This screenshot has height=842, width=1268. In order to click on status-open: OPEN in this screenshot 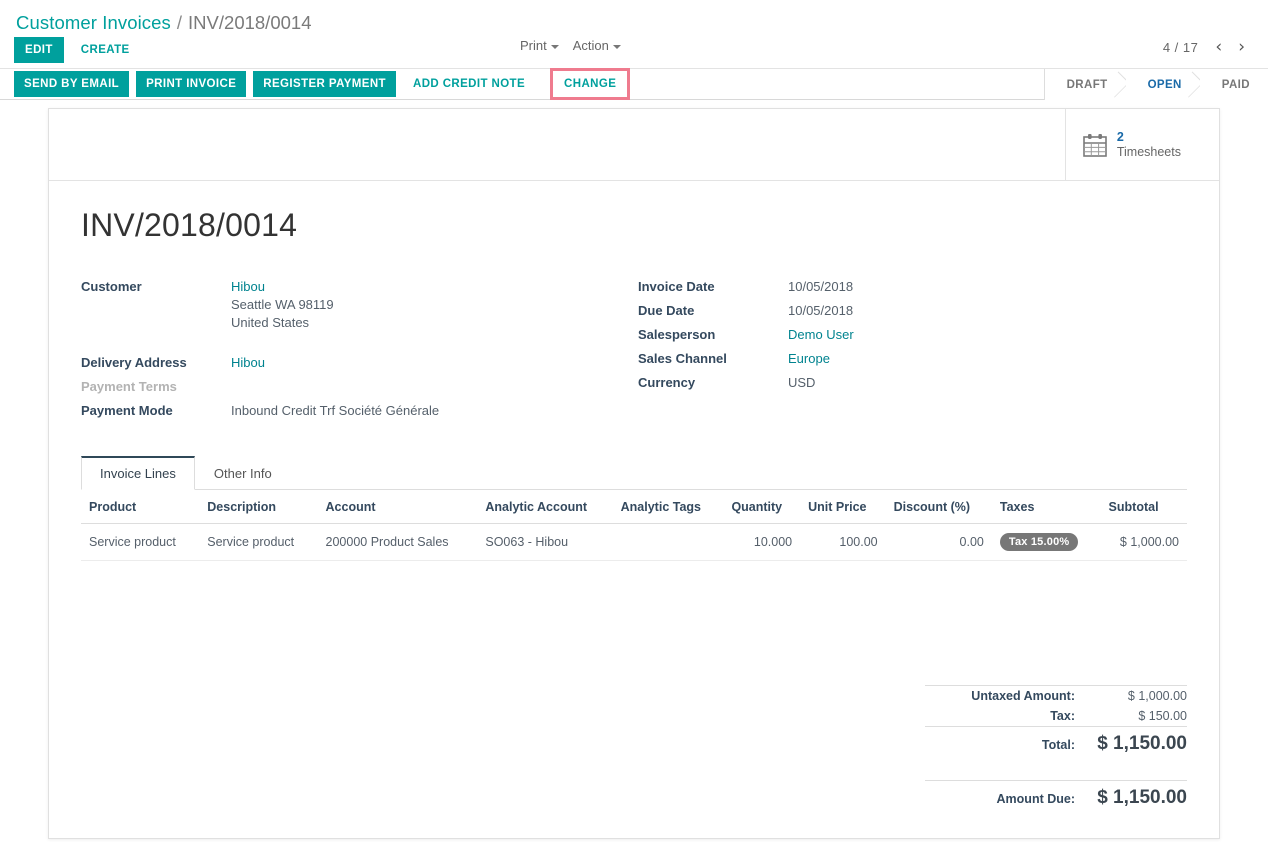, I will do `click(1164, 84)`.